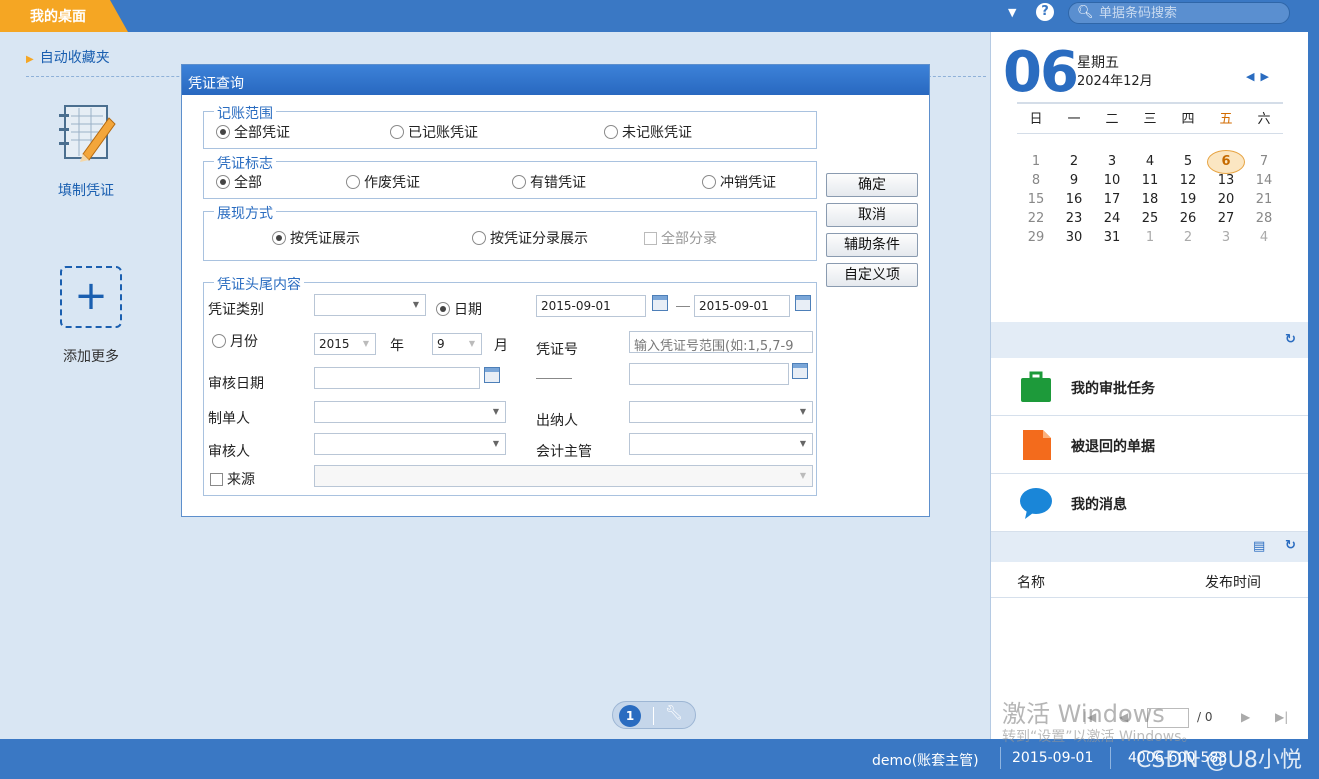 The height and width of the screenshot is (779, 1319). What do you see at coordinates (739, 182) in the screenshot?
I see `radio-flag-reversed: 冲销凭证` at bounding box center [739, 182].